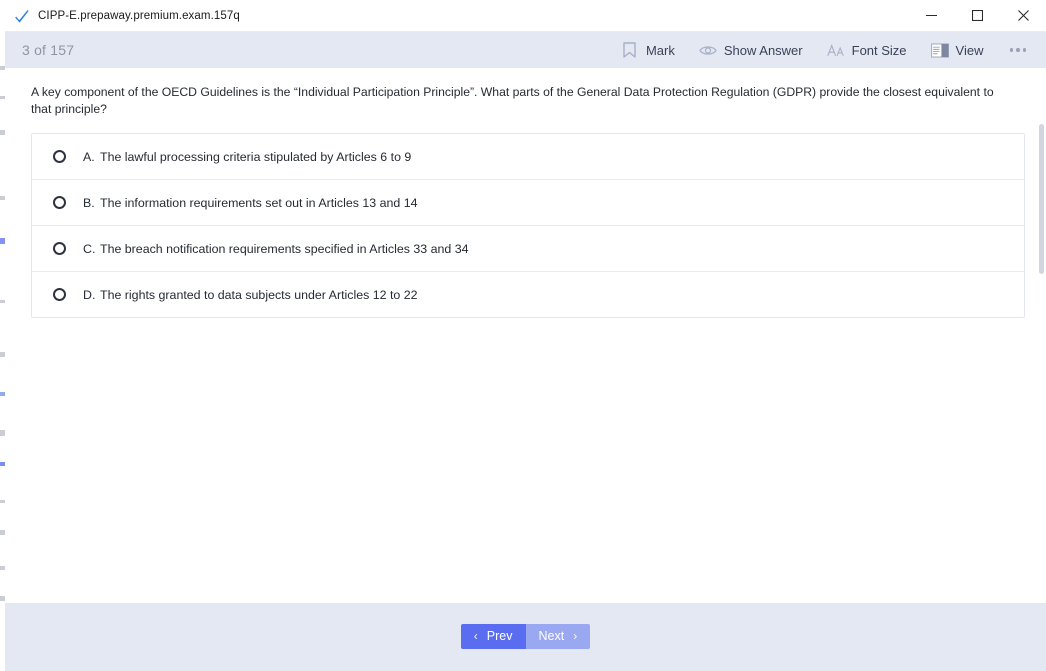 This screenshot has width=1046, height=671. I want to click on option-letter-b: B., so click(89, 202).